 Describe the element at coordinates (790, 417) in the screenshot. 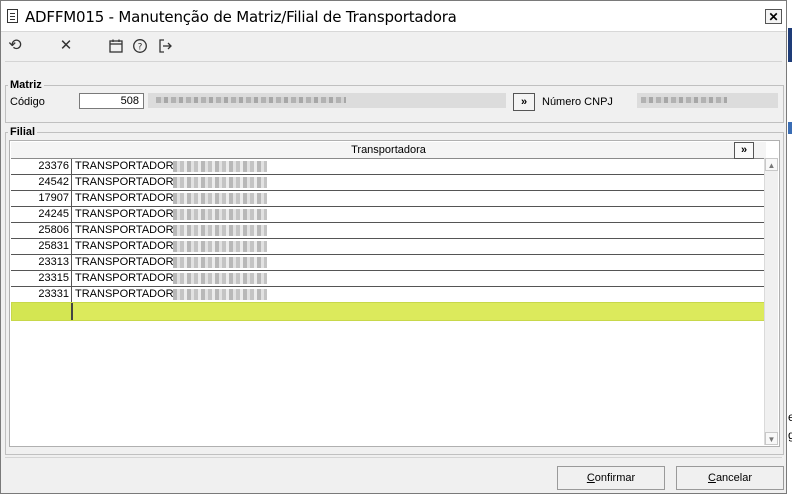

I see `background-text: e` at that location.